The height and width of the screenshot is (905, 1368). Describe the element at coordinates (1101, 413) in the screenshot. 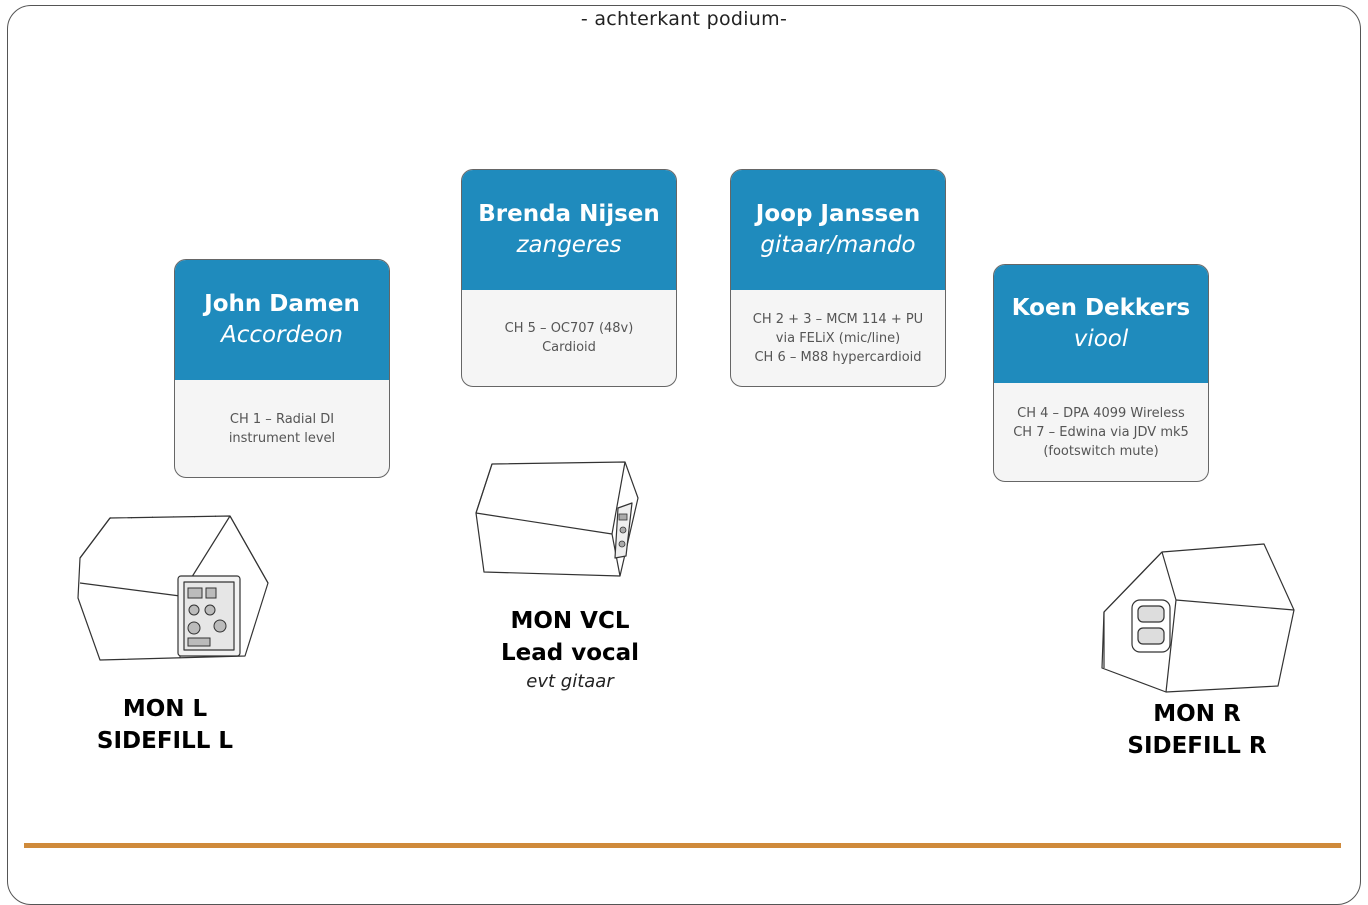

I see `channel-line: CH 4 – DPA 4099 Wireless` at that location.